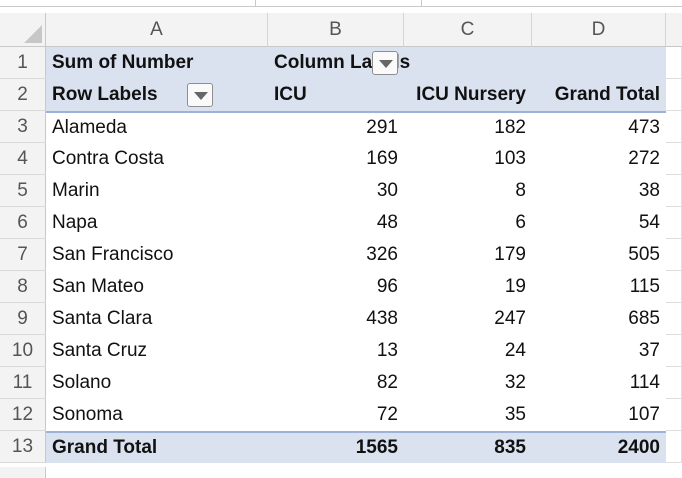  Describe the element at coordinates (599, 159) in the screenshot. I see `pivot-value-grand-total: 272` at that location.